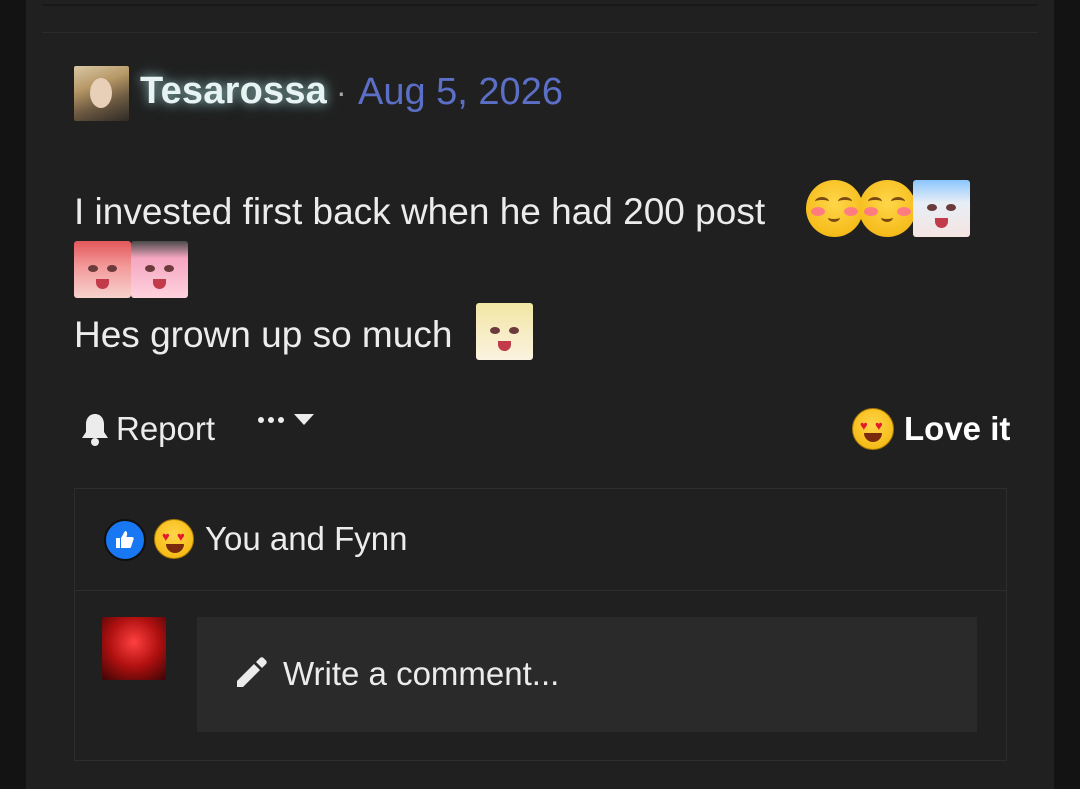 The height and width of the screenshot is (789, 1080). I want to click on more-dots-icon, so click(271, 419).